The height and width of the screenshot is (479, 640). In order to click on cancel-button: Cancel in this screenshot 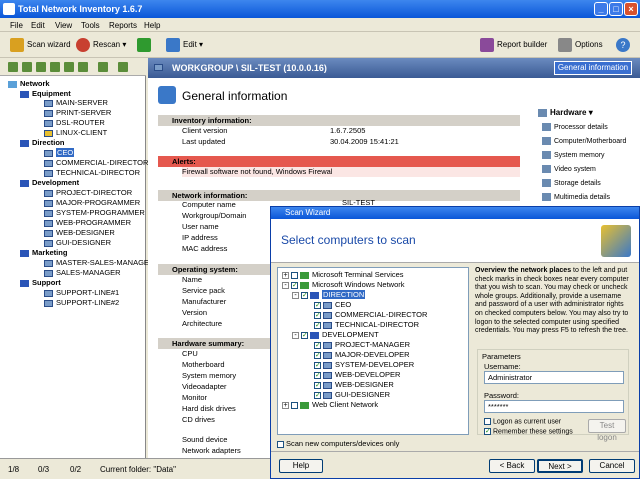, I will do `click(612, 466)`.